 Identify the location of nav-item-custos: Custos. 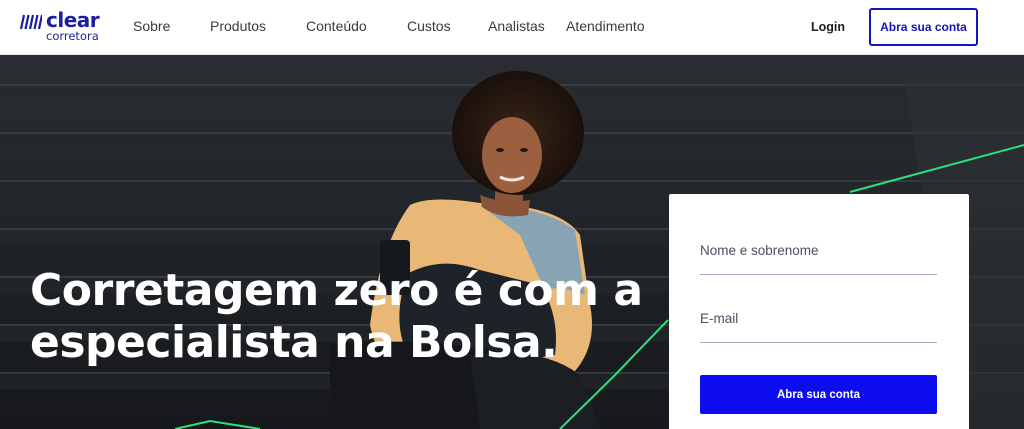
(429, 26).